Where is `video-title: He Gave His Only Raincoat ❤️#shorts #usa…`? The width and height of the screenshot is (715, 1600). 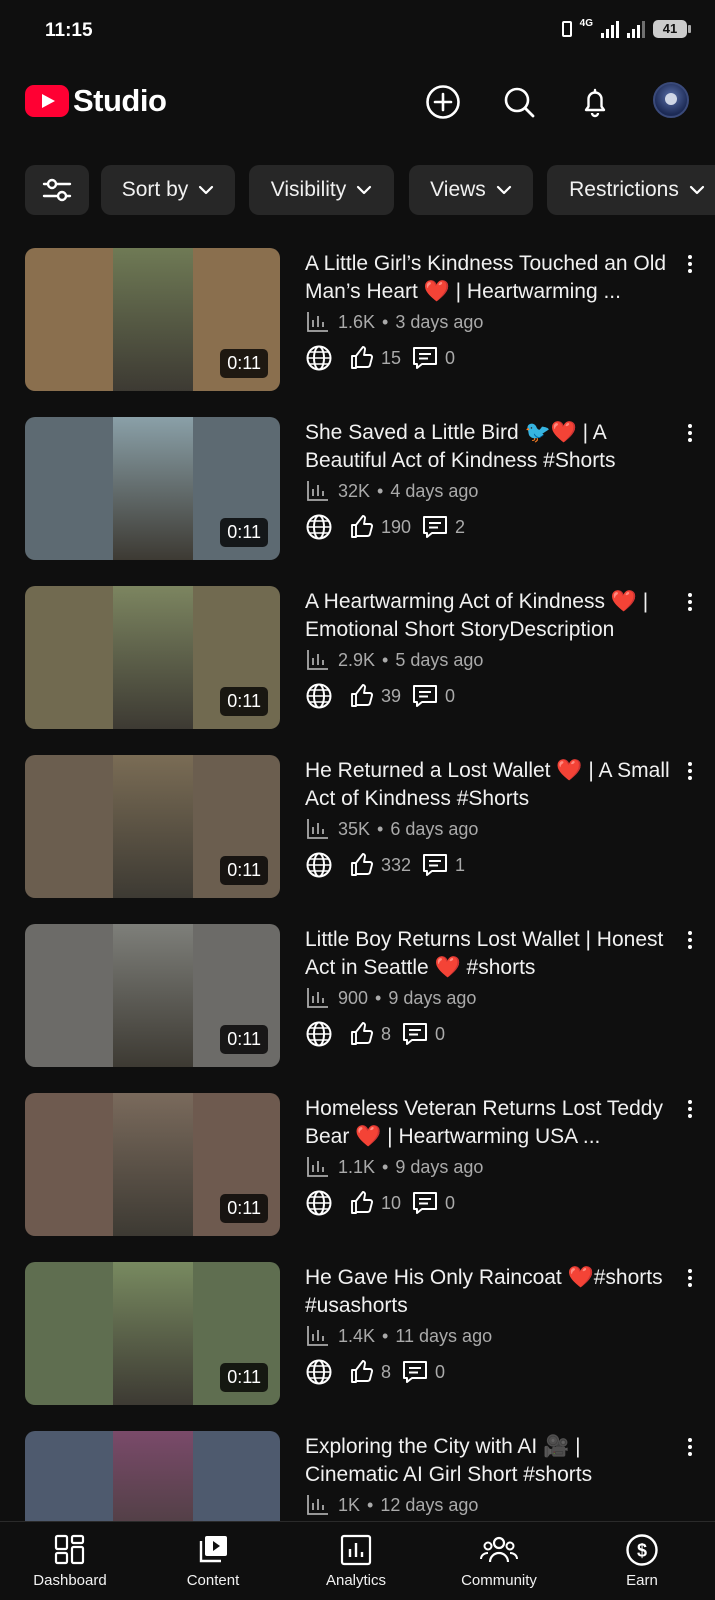 video-title: He Gave His Only Raincoat ❤️#shorts #usa… is located at coordinates (491, 1292).